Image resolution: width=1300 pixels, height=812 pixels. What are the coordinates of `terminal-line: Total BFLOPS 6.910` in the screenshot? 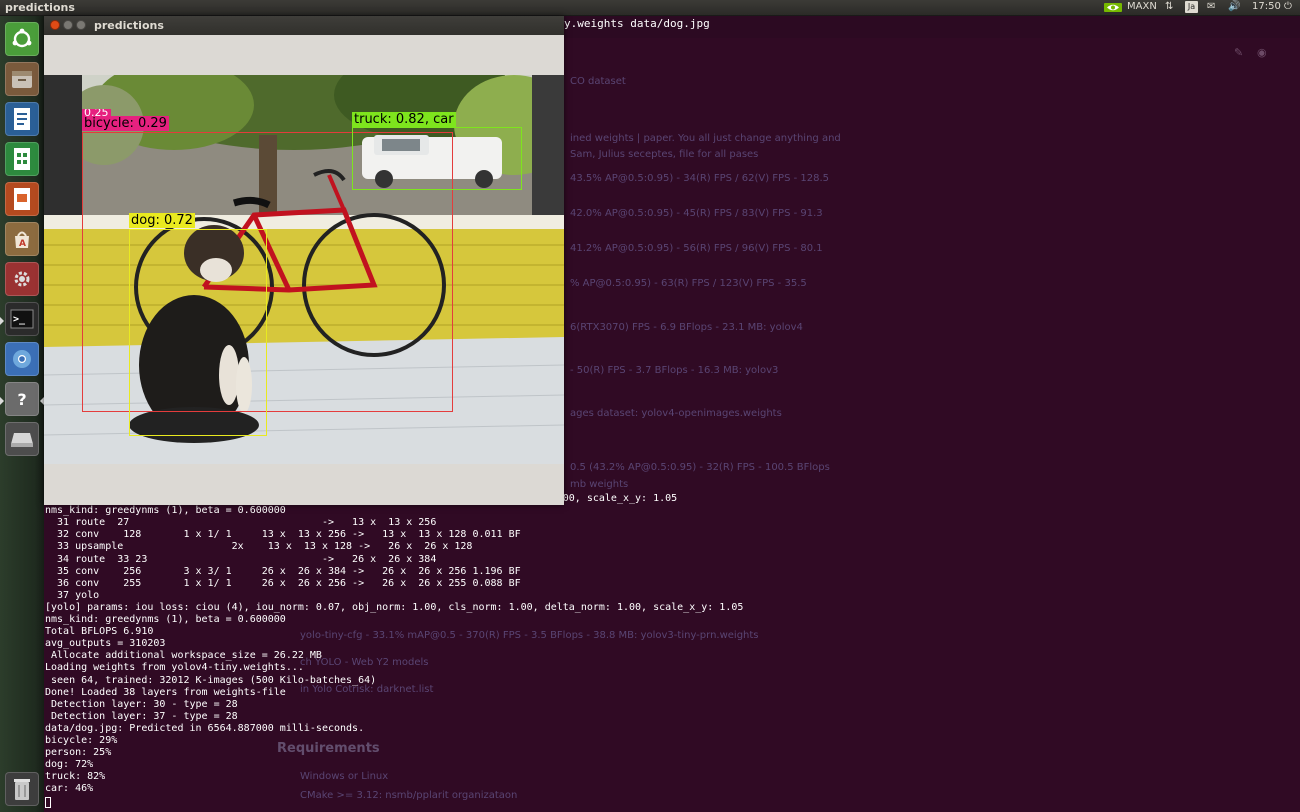 It's located at (99, 632).